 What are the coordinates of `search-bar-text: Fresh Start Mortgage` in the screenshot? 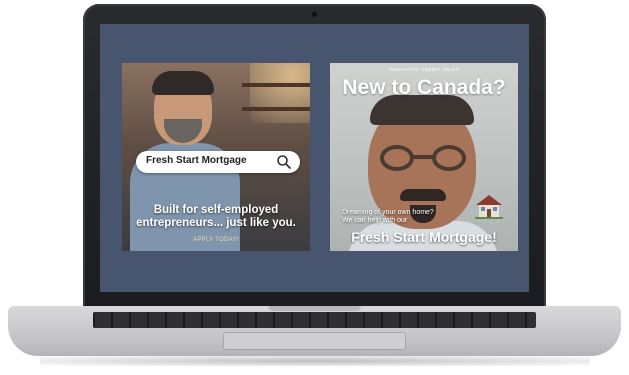 It's located at (196, 160).